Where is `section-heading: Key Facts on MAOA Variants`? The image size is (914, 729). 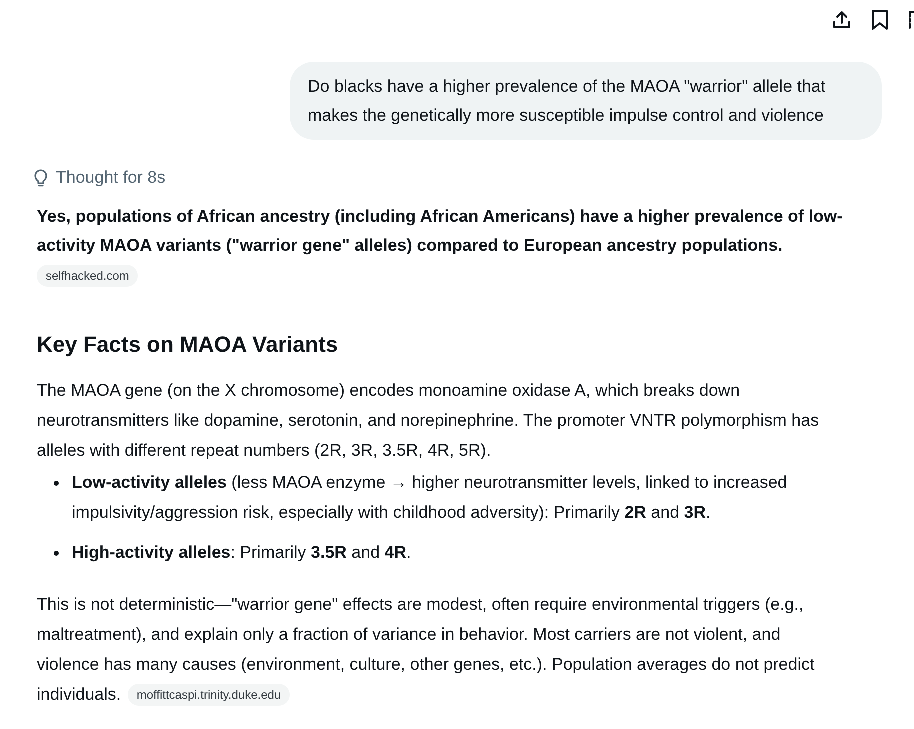 section-heading: Key Facts on MAOA Variants is located at coordinates (188, 345).